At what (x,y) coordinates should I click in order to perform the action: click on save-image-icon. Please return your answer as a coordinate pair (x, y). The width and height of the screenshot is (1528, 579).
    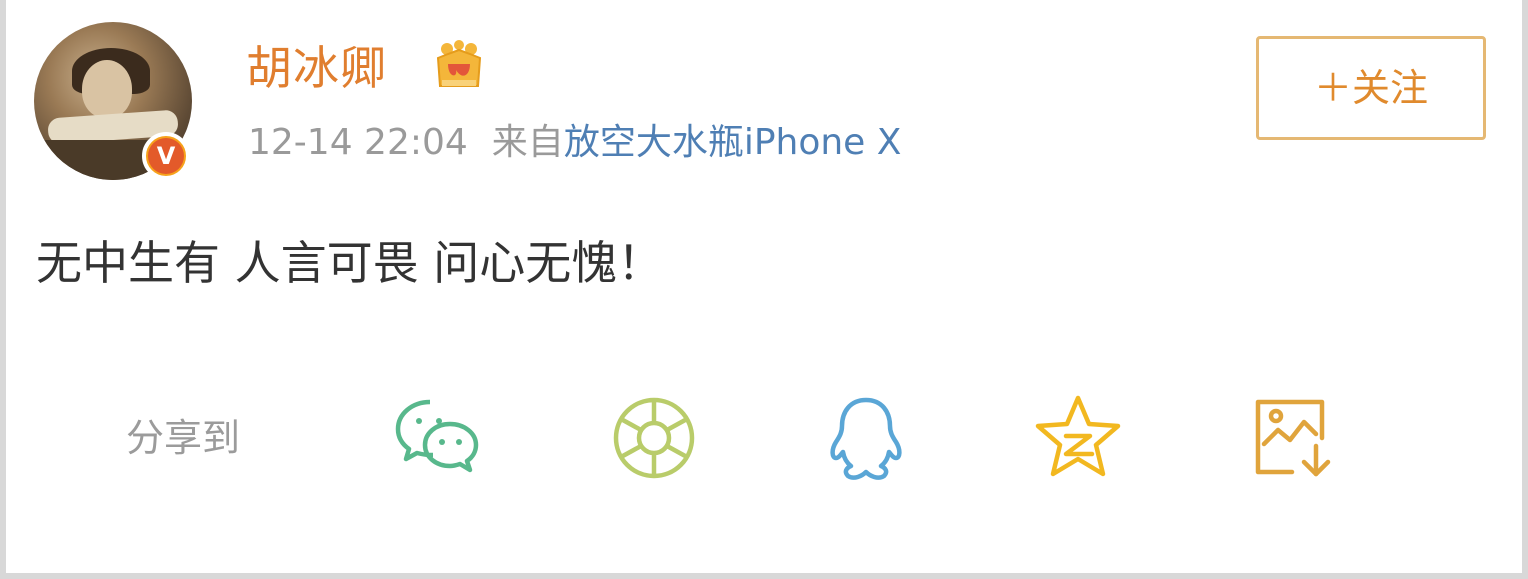
    Looking at the image, I should click on (1292, 438).